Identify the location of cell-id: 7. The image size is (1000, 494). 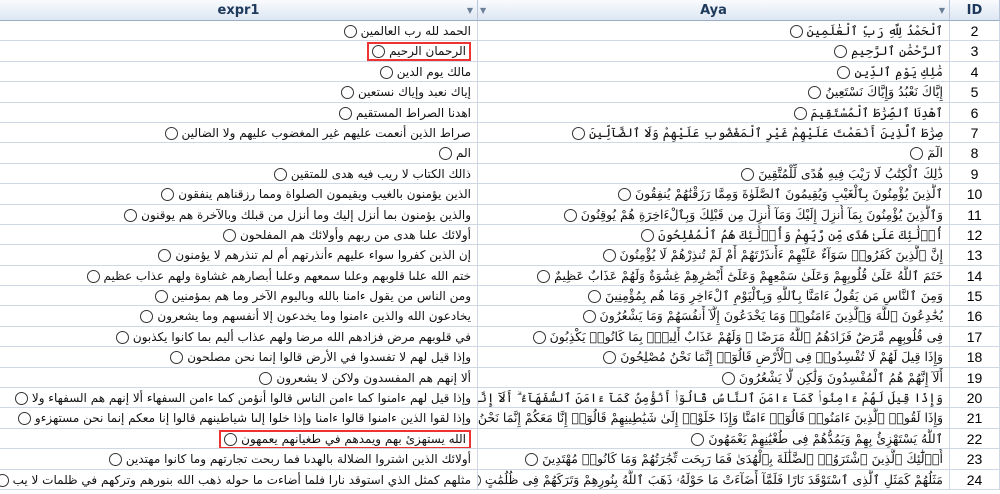
(975, 133).